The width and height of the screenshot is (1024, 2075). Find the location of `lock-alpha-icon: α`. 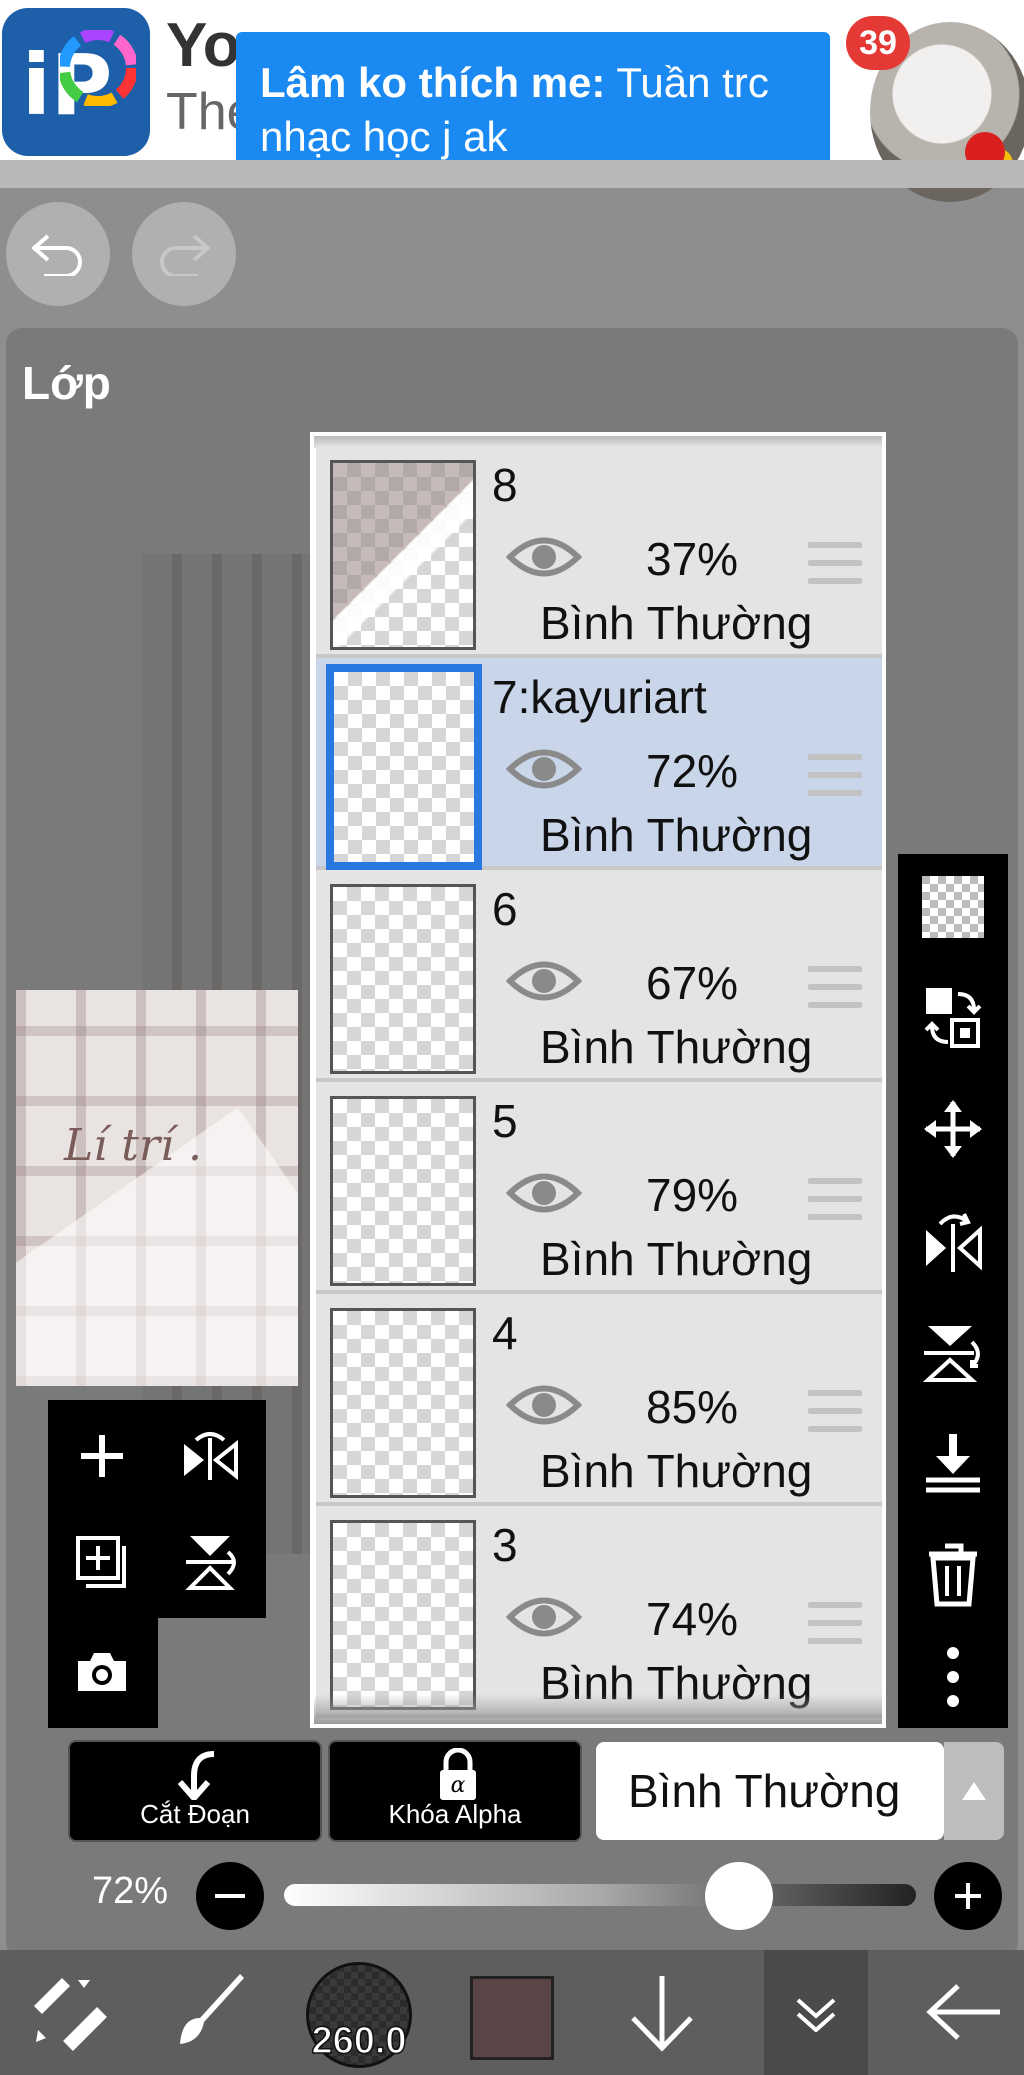

lock-alpha-icon: α is located at coordinates (458, 1774).